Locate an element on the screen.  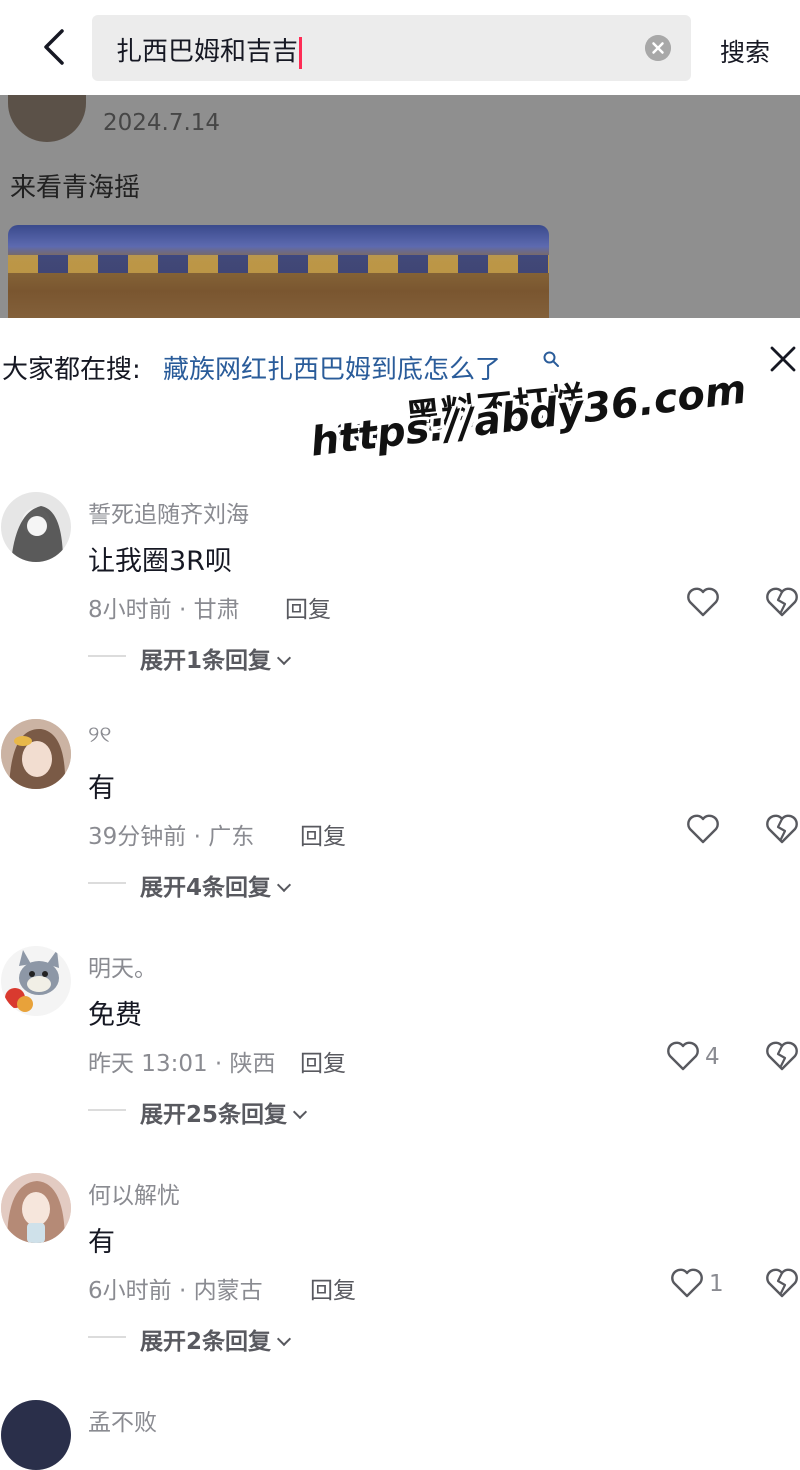
close-icon is located at coordinates (783, 359).